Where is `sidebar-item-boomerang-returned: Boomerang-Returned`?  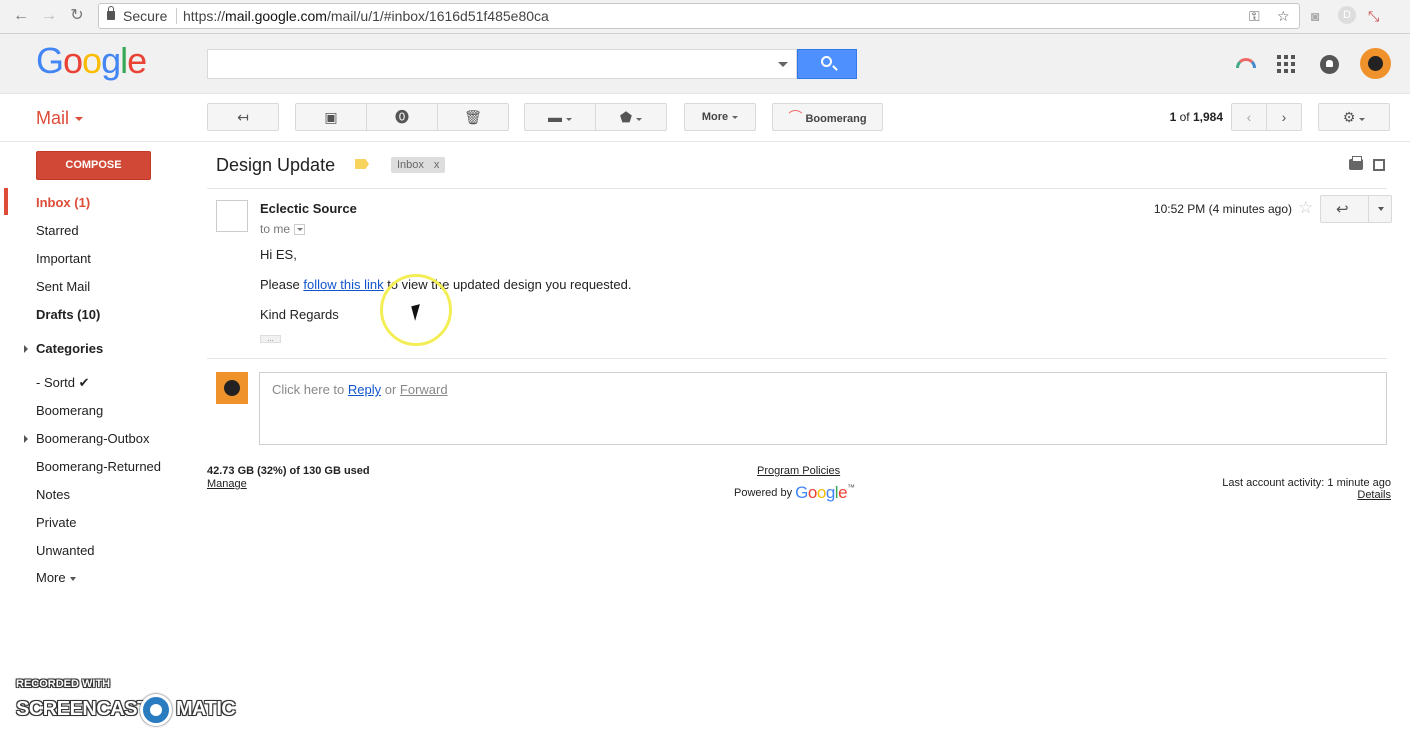 sidebar-item-boomerang-returned: Boomerang-Returned is located at coordinates (98, 466).